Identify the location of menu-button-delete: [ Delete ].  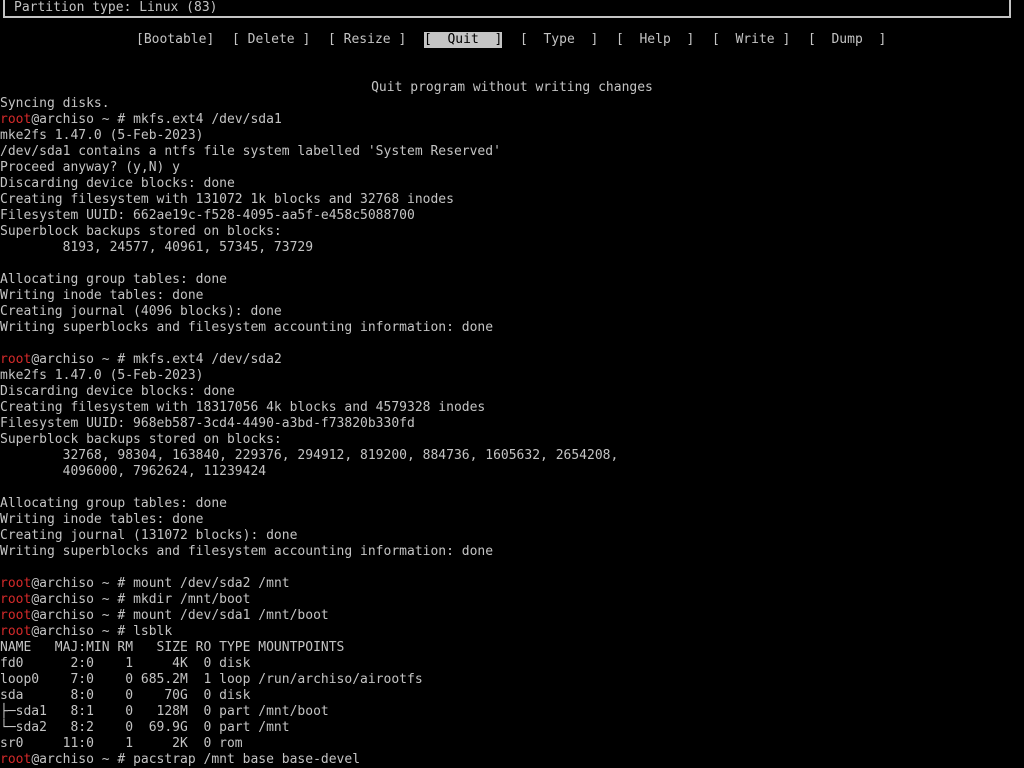
(271, 40).